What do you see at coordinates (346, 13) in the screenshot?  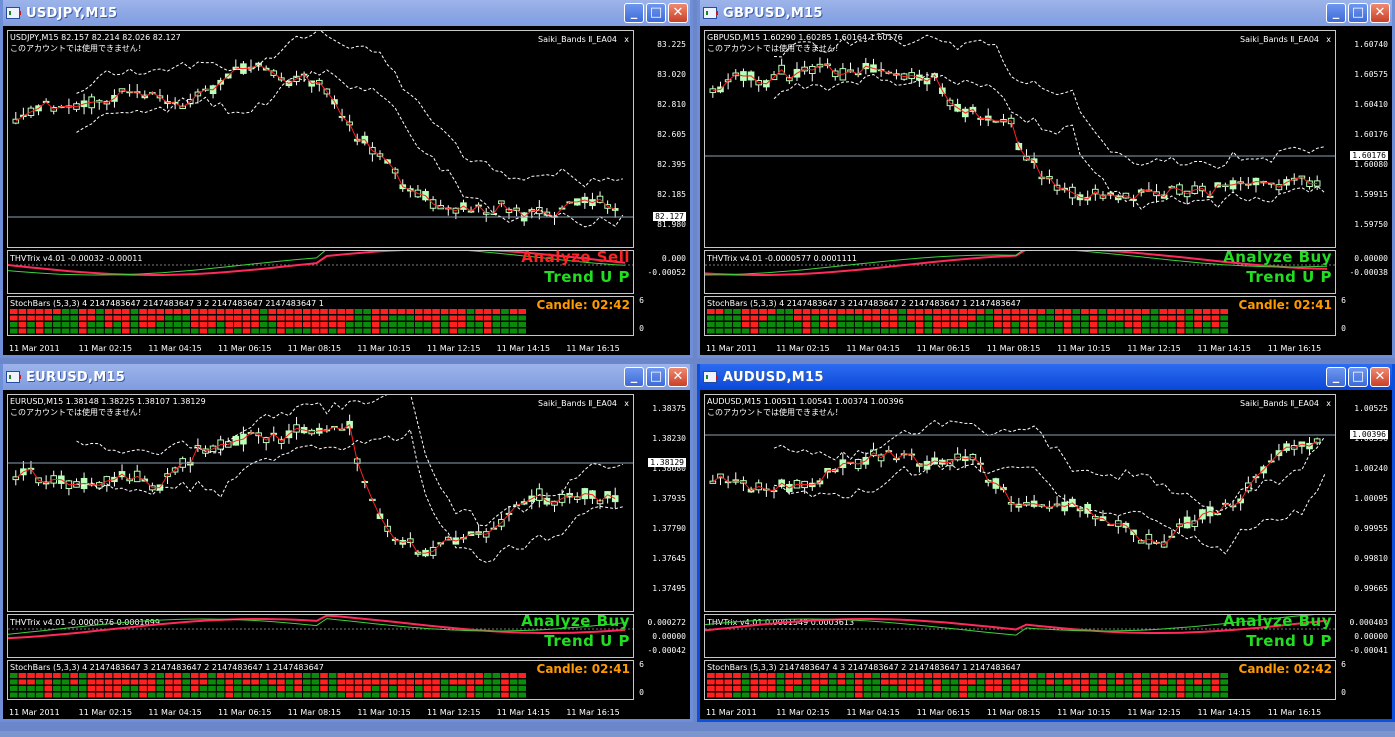 I see `window-title-bar: USDJPY,M15 _ □ ✕` at bounding box center [346, 13].